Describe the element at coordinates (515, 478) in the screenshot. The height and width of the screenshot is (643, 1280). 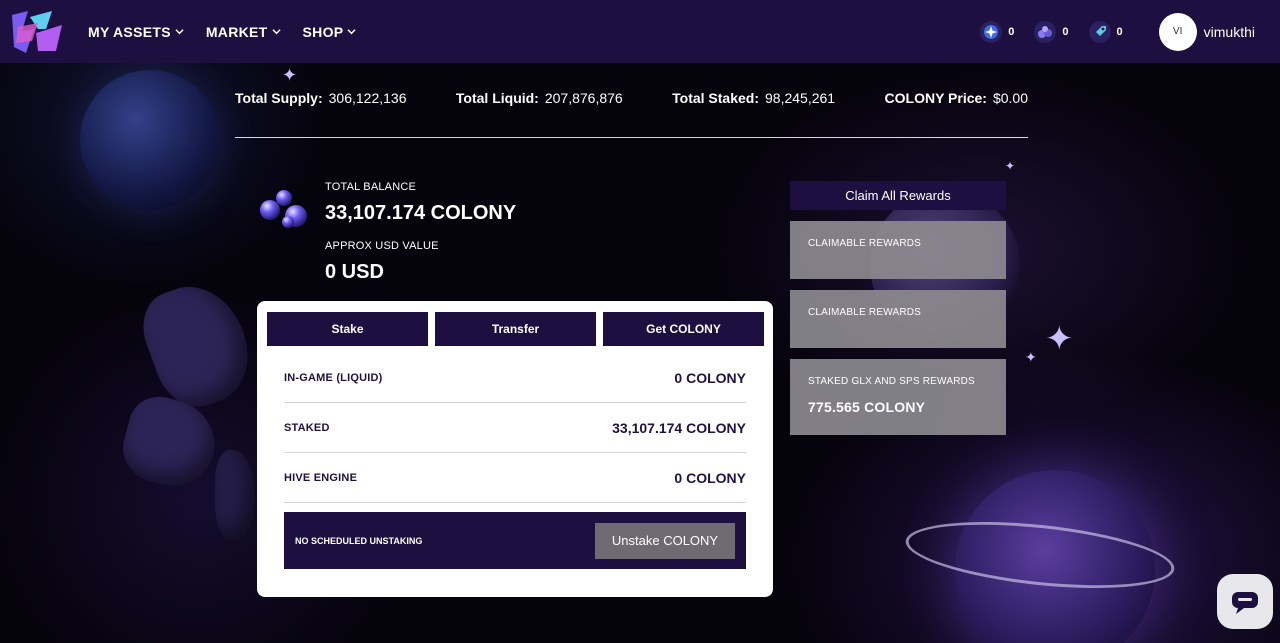
I see `balance-row-hive-engine: HIVE ENGINE 0 COLONY` at that location.